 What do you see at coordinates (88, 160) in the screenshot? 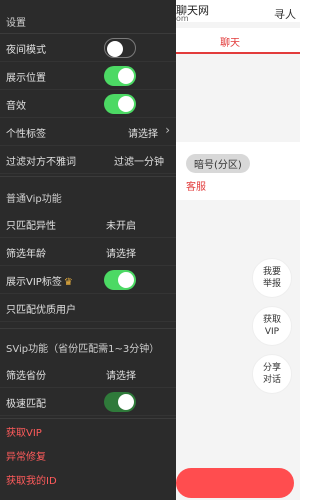
I see `row-filter-words: 过滤对方不雅词 过滤一分钟` at bounding box center [88, 160].